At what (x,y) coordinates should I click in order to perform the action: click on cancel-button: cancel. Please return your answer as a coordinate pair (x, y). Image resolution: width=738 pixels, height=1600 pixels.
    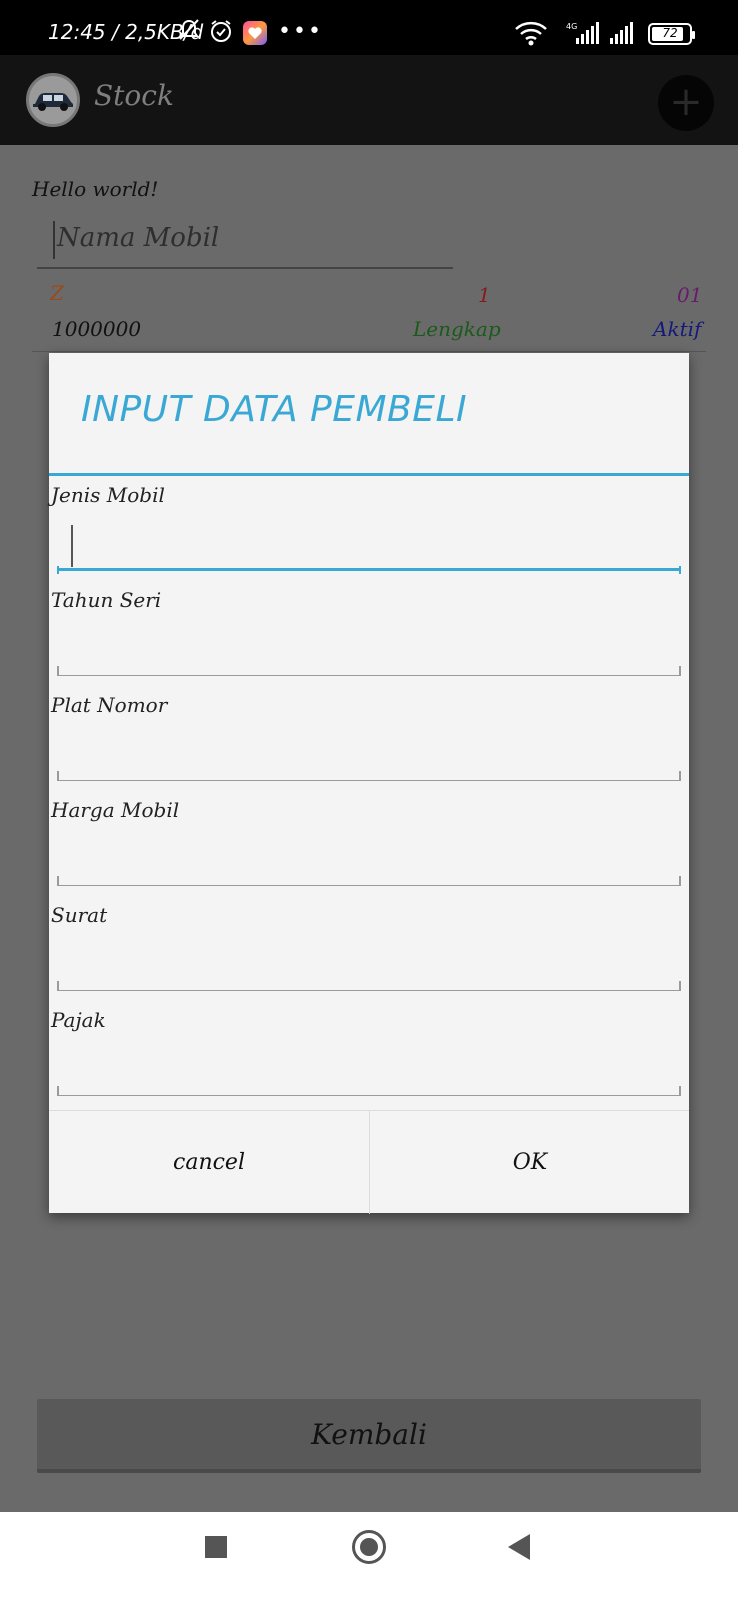
    Looking at the image, I should click on (209, 1162).